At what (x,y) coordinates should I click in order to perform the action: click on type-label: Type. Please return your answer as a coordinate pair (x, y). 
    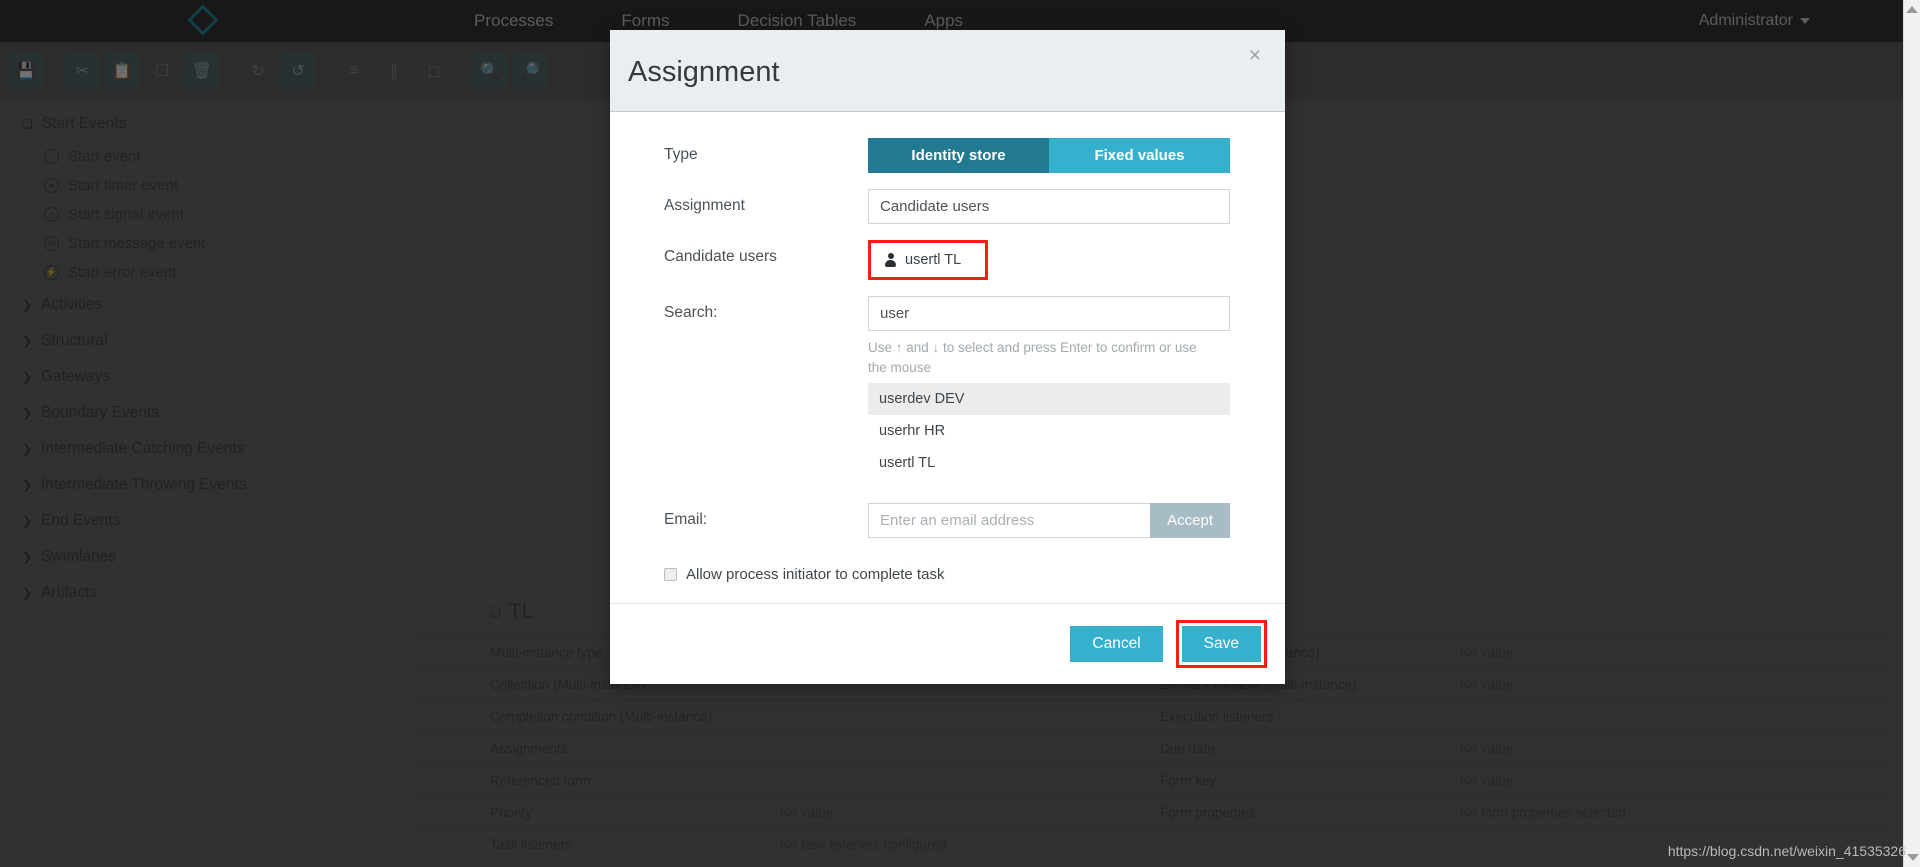
    Looking at the image, I should click on (681, 154).